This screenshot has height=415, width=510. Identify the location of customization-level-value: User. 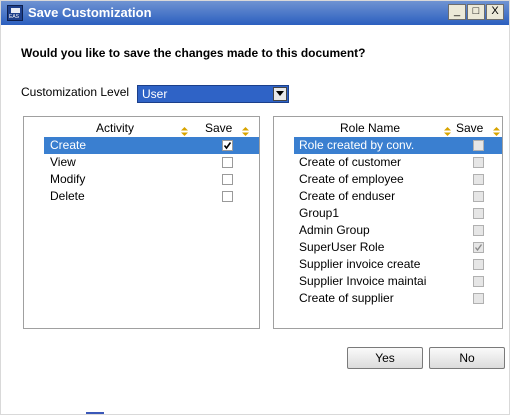
(155, 94).